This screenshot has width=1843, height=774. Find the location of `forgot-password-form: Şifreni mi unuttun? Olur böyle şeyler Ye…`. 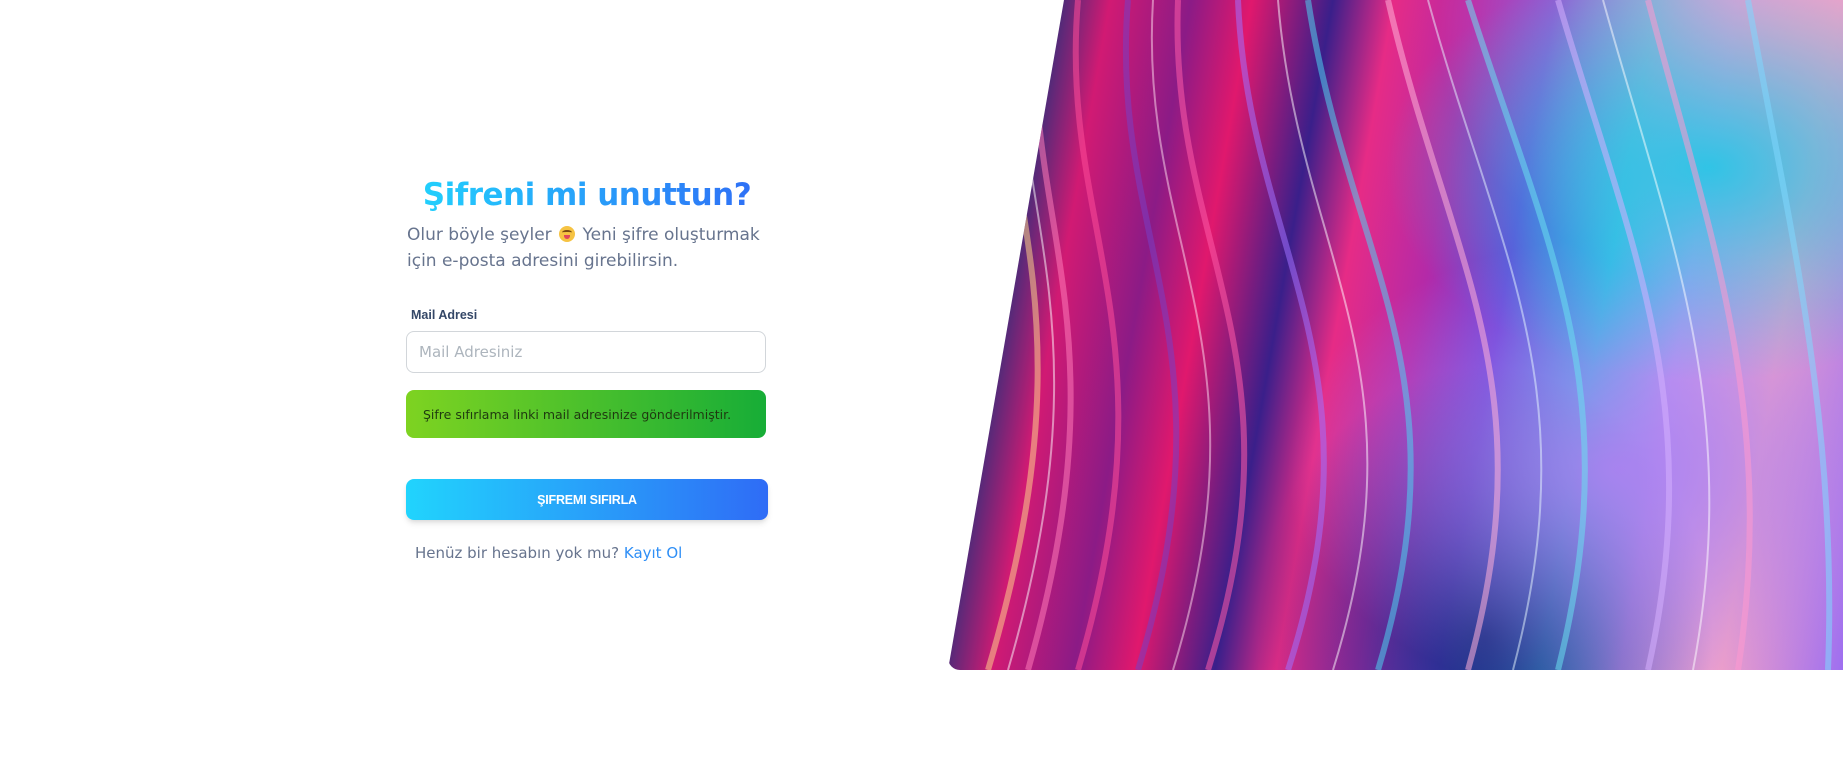

forgot-password-form: Şifreni mi unuttun? Olur böyle şeyler Ye… is located at coordinates (587, 366).